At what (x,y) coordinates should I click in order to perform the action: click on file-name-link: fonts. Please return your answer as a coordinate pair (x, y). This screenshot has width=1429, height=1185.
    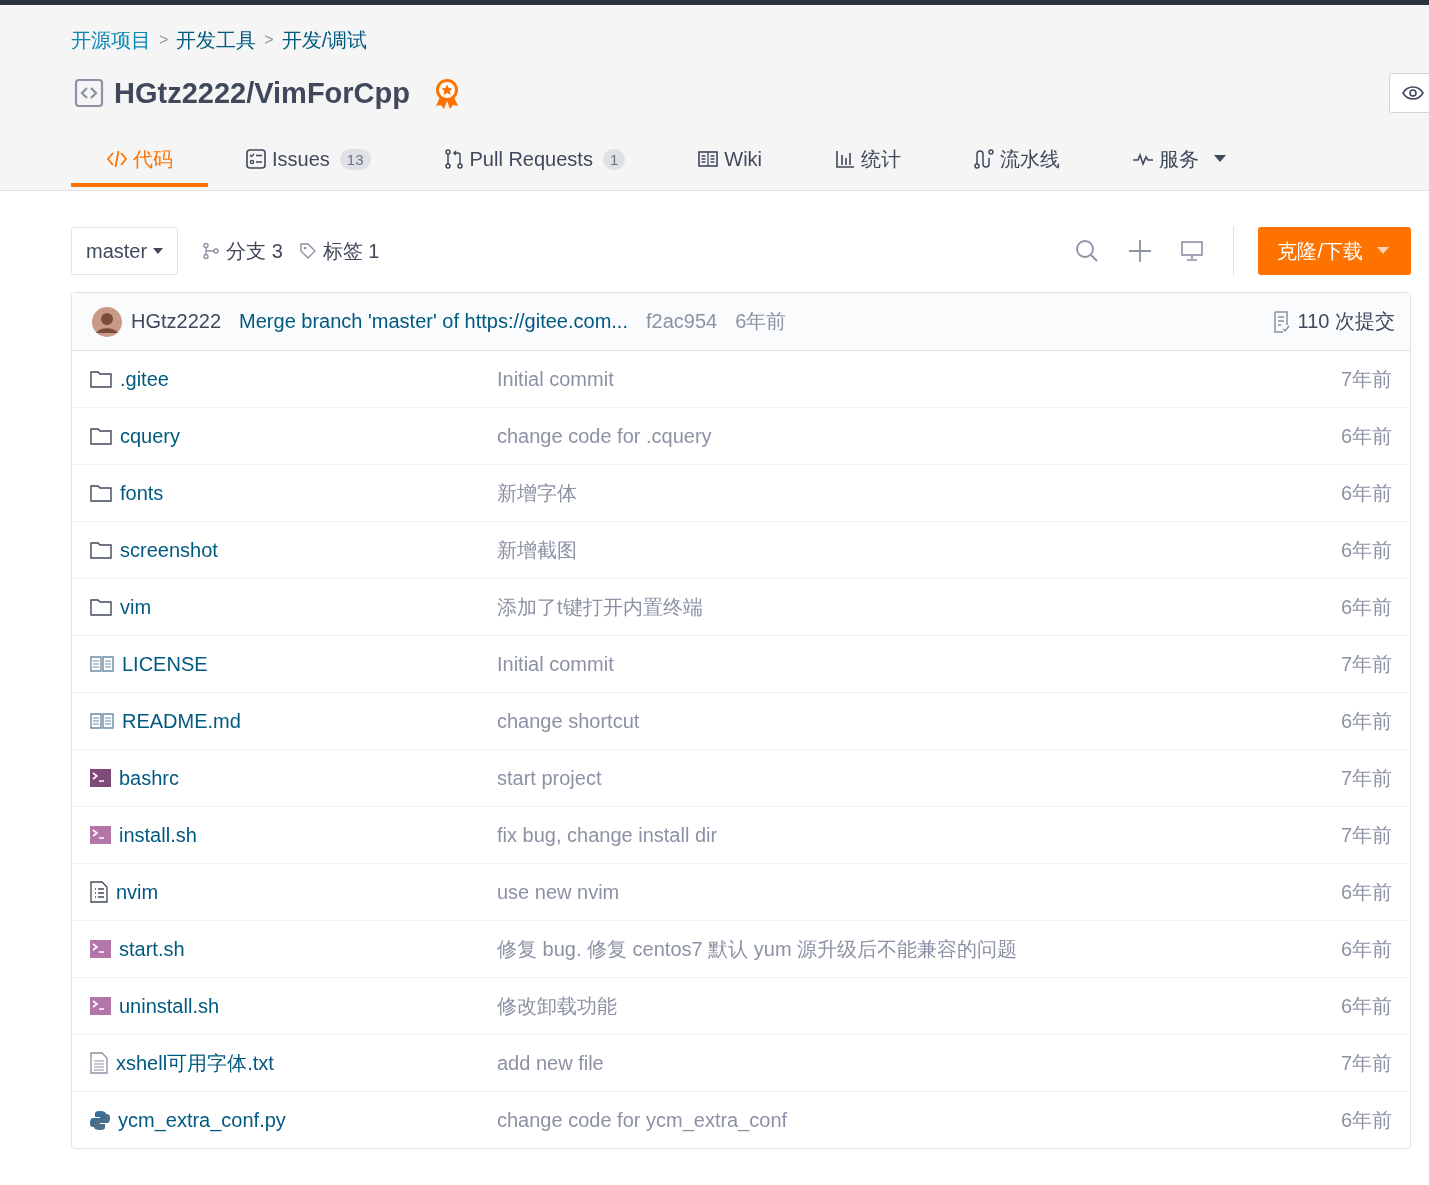
    Looking at the image, I should click on (142, 493).